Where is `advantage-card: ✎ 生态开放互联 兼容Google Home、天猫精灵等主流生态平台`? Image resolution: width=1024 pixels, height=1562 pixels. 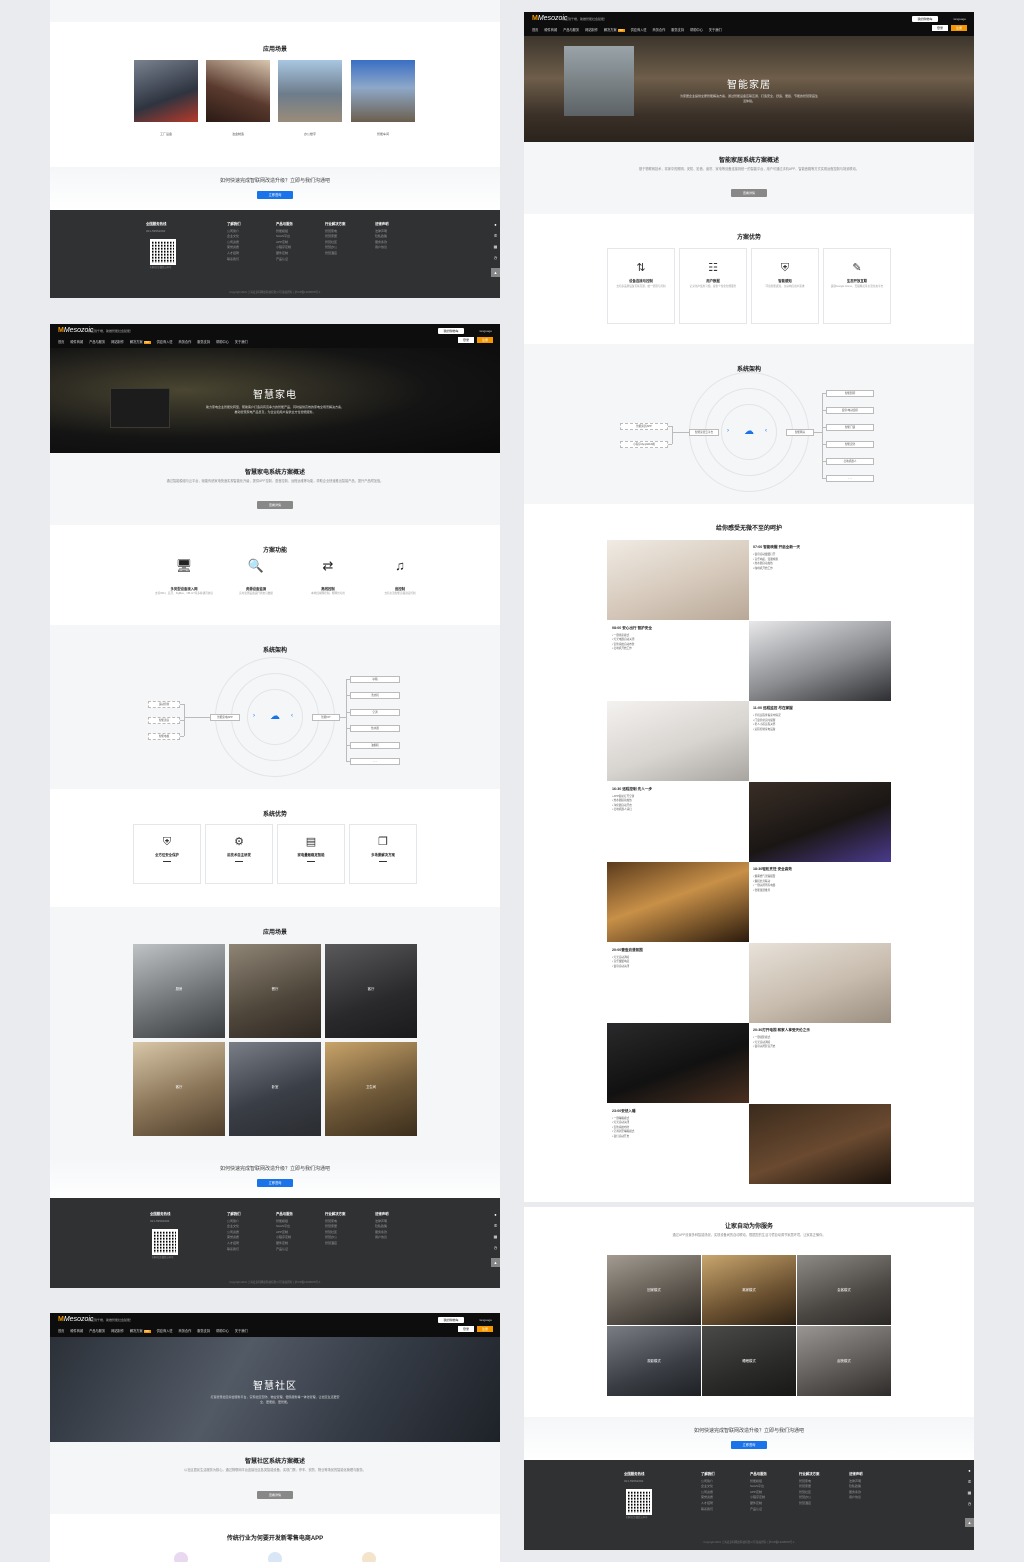 advantage-card: ✎ 生态开放互联 兼容Google Home、天猫精灵等主流生态平台 is located at coordinates (857, 286).